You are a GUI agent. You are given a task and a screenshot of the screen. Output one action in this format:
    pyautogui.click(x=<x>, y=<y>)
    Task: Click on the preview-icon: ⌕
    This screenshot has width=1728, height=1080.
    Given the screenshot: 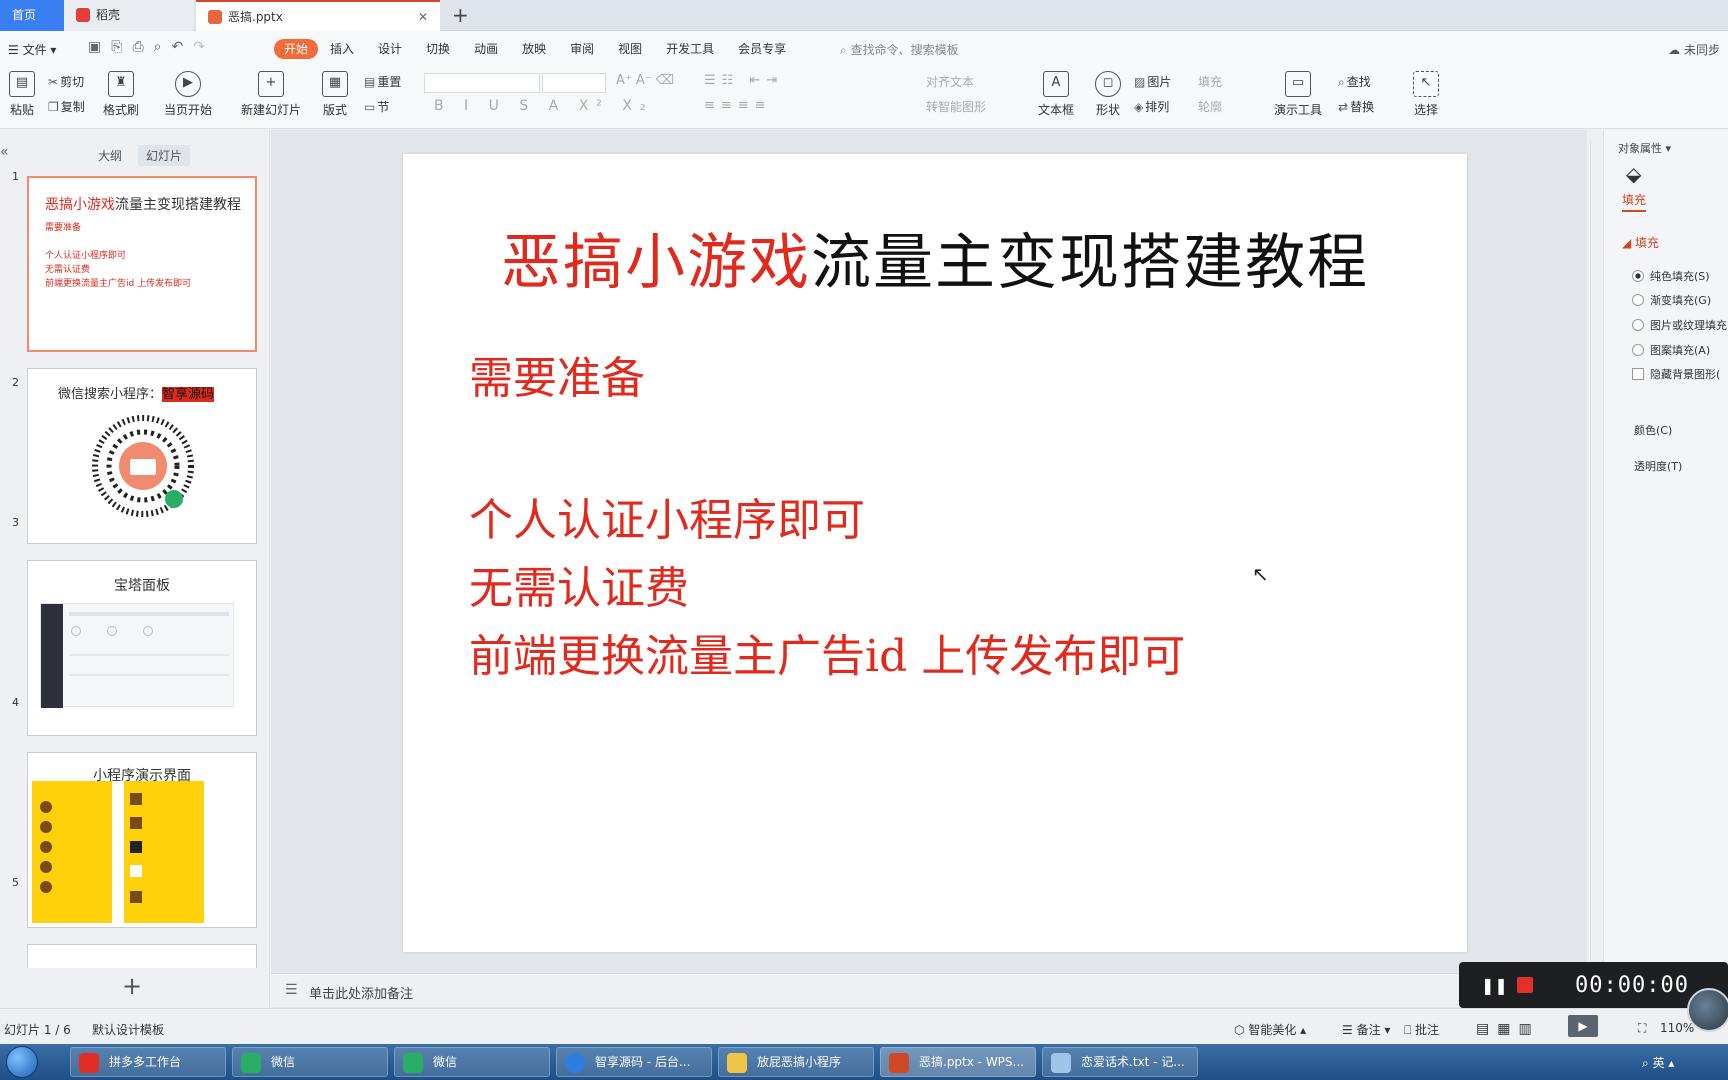 What is the action you would take?
    pyautogui.click(x=158, y=47)
    